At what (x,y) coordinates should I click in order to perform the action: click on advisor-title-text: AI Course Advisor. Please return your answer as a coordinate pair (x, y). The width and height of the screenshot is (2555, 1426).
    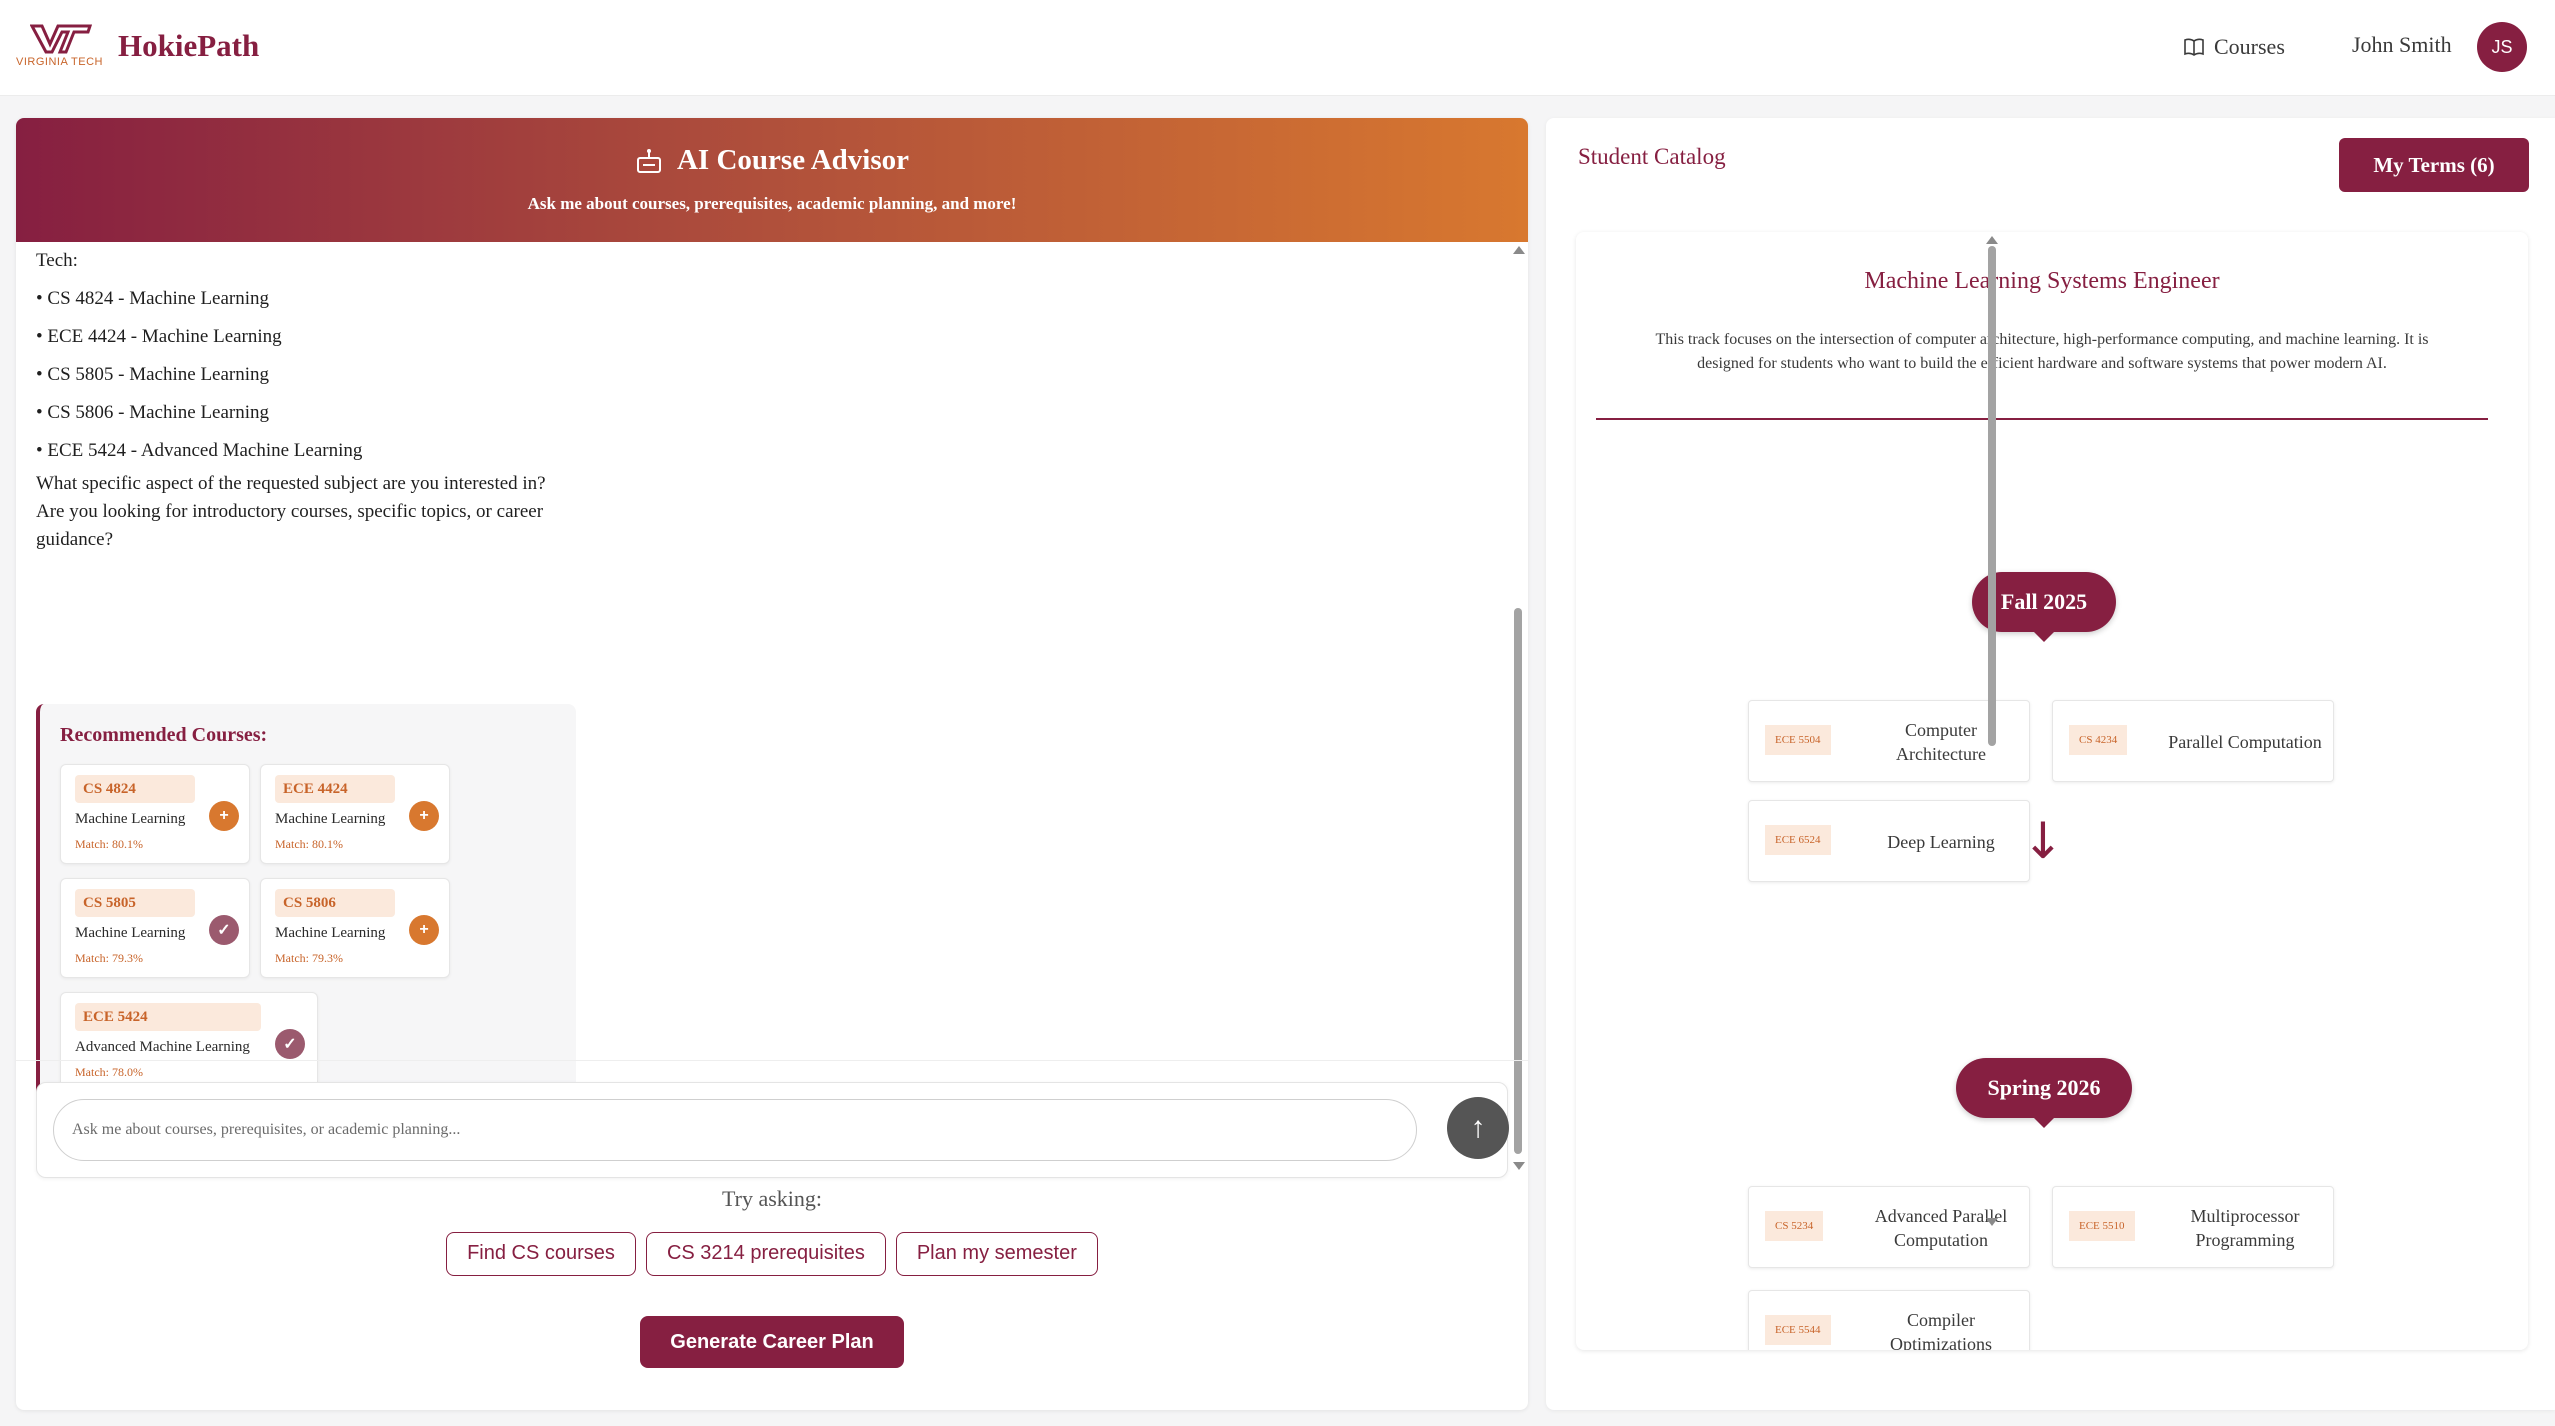
    Looking at the image, I should click on (792, 160).